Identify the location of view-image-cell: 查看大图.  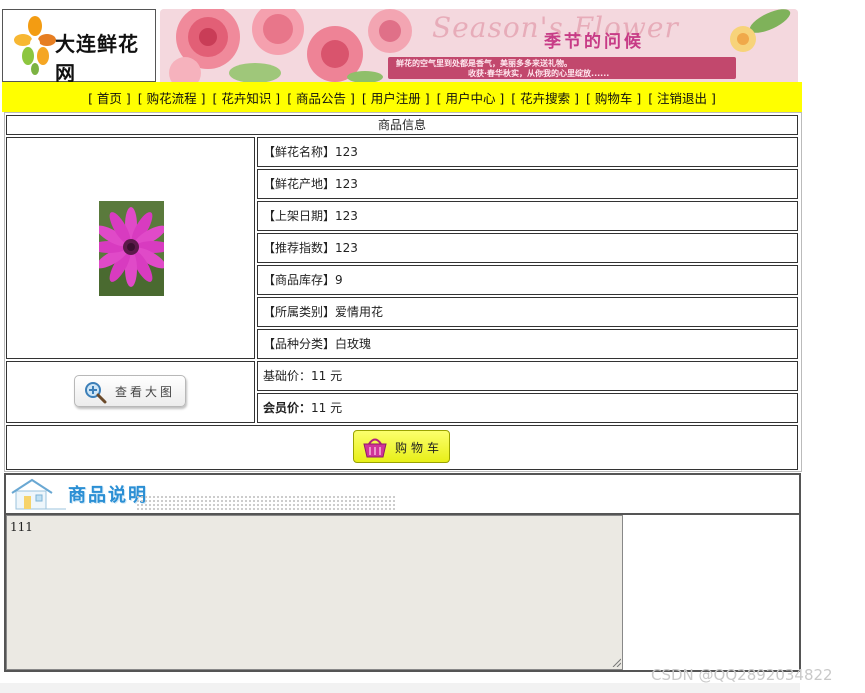
(130, 392).